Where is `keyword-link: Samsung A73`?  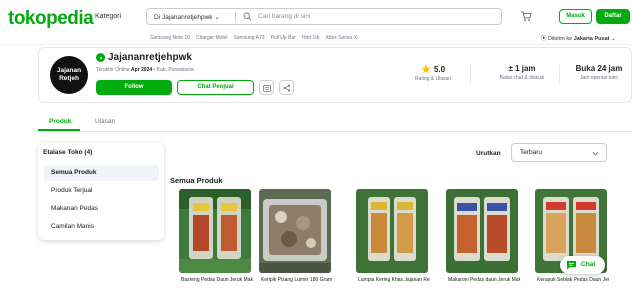
keyword-link: Samsung A73 is located at coordinates (248, 38).